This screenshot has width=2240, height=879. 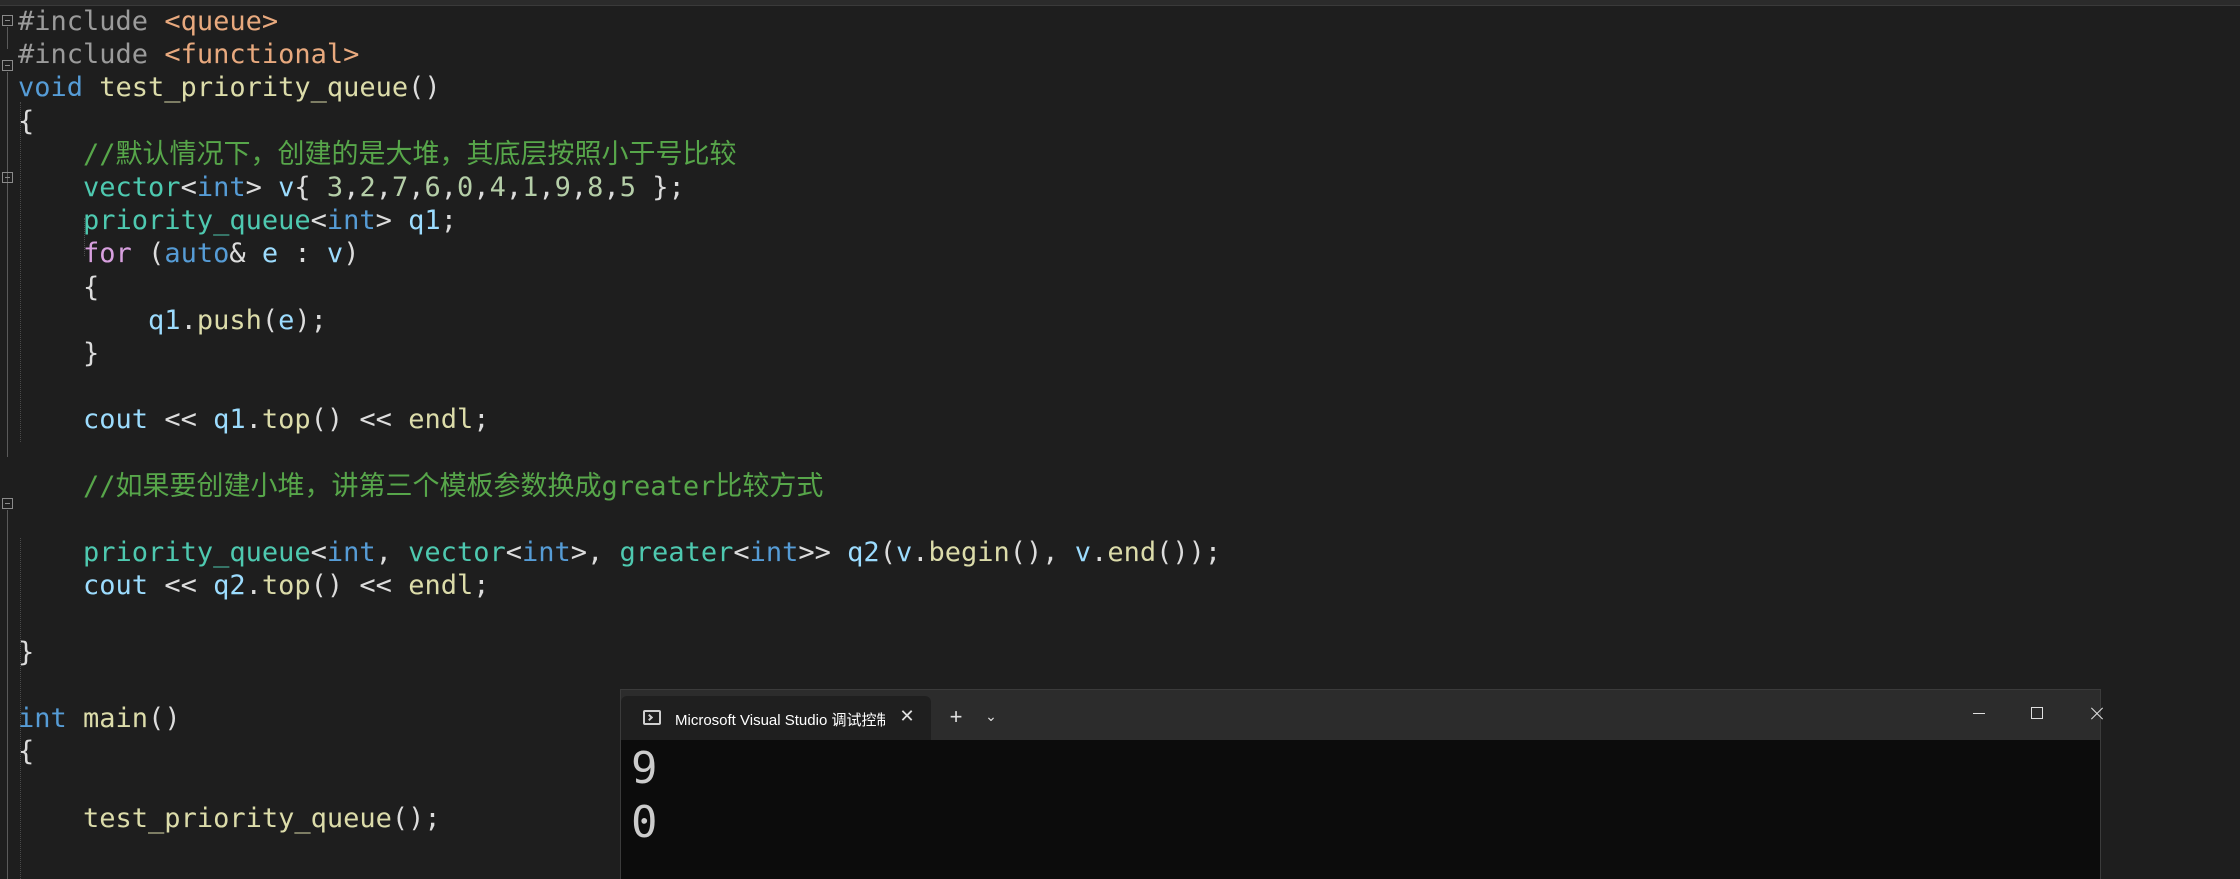 What do you see at coordinates (1360, 715) in the screenshot?
I see `console-titlebar: Microsoft Visual Studio 调试控制台 ✕ + ⌄` at bounding box center [1360, 715].